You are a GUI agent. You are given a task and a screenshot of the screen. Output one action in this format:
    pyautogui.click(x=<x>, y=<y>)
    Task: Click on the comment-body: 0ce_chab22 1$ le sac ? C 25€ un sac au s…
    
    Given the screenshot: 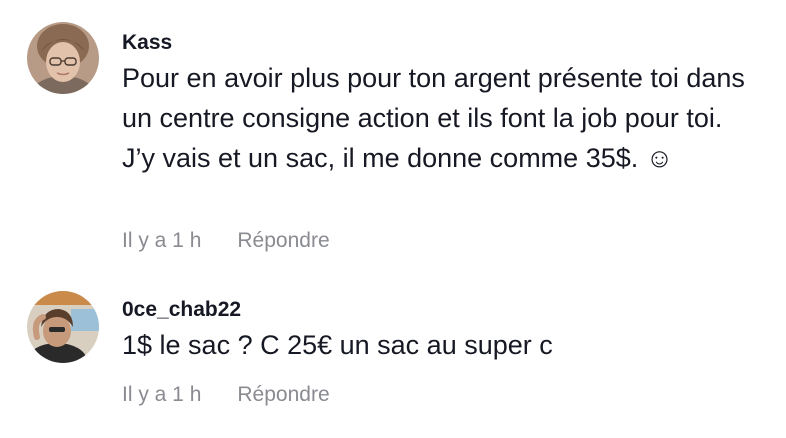 What is the action you would take?
    pyautogui.click(x=439, y=331)
    